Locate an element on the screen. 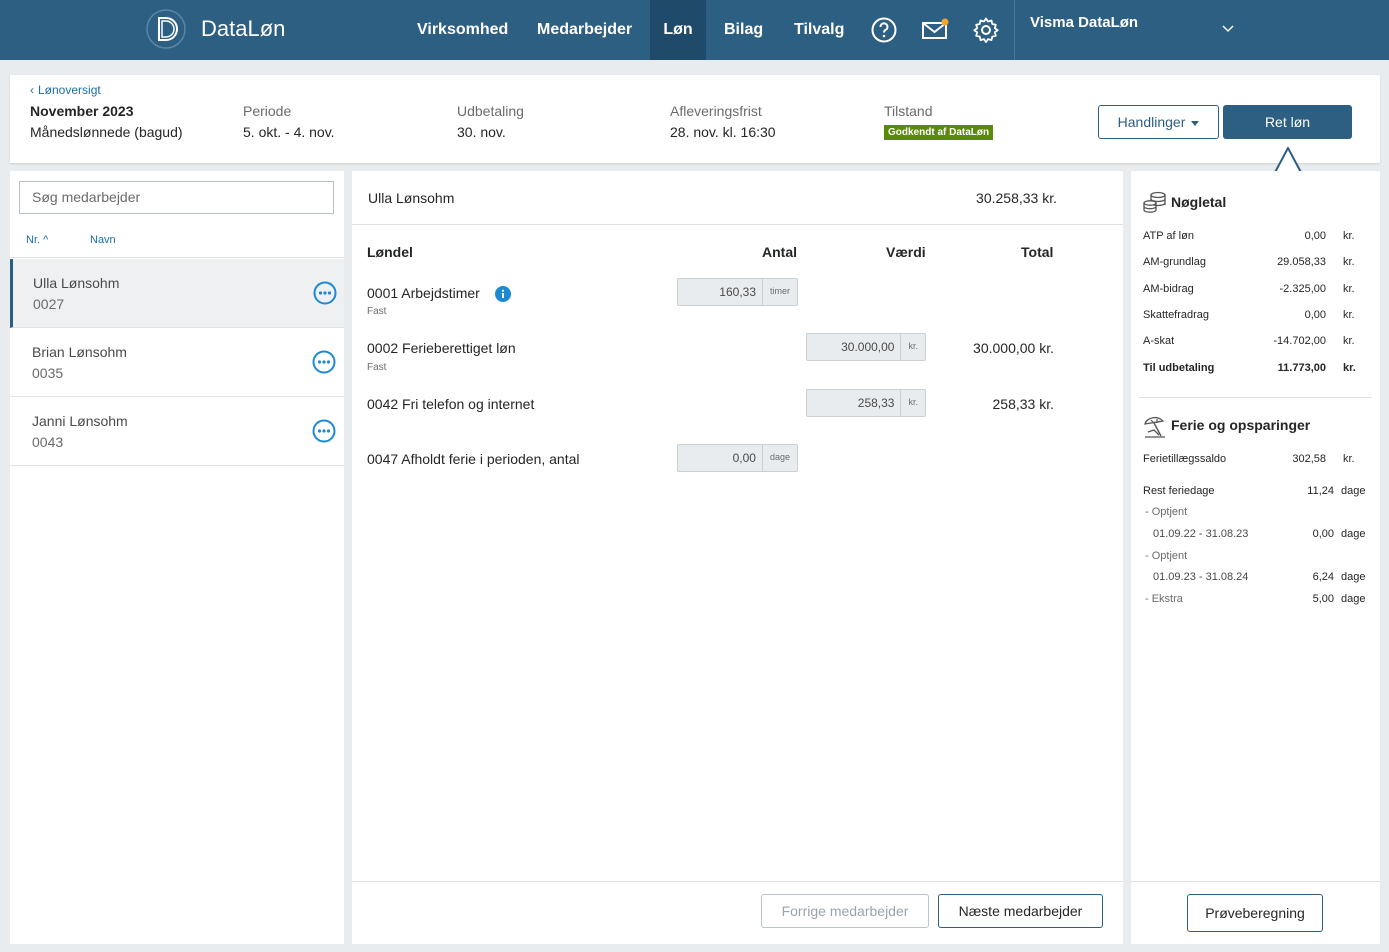 This screenshot has height=952, width=1389. employee-row: Janni Lønsohm 0043 is located at coordinates (177, 431).